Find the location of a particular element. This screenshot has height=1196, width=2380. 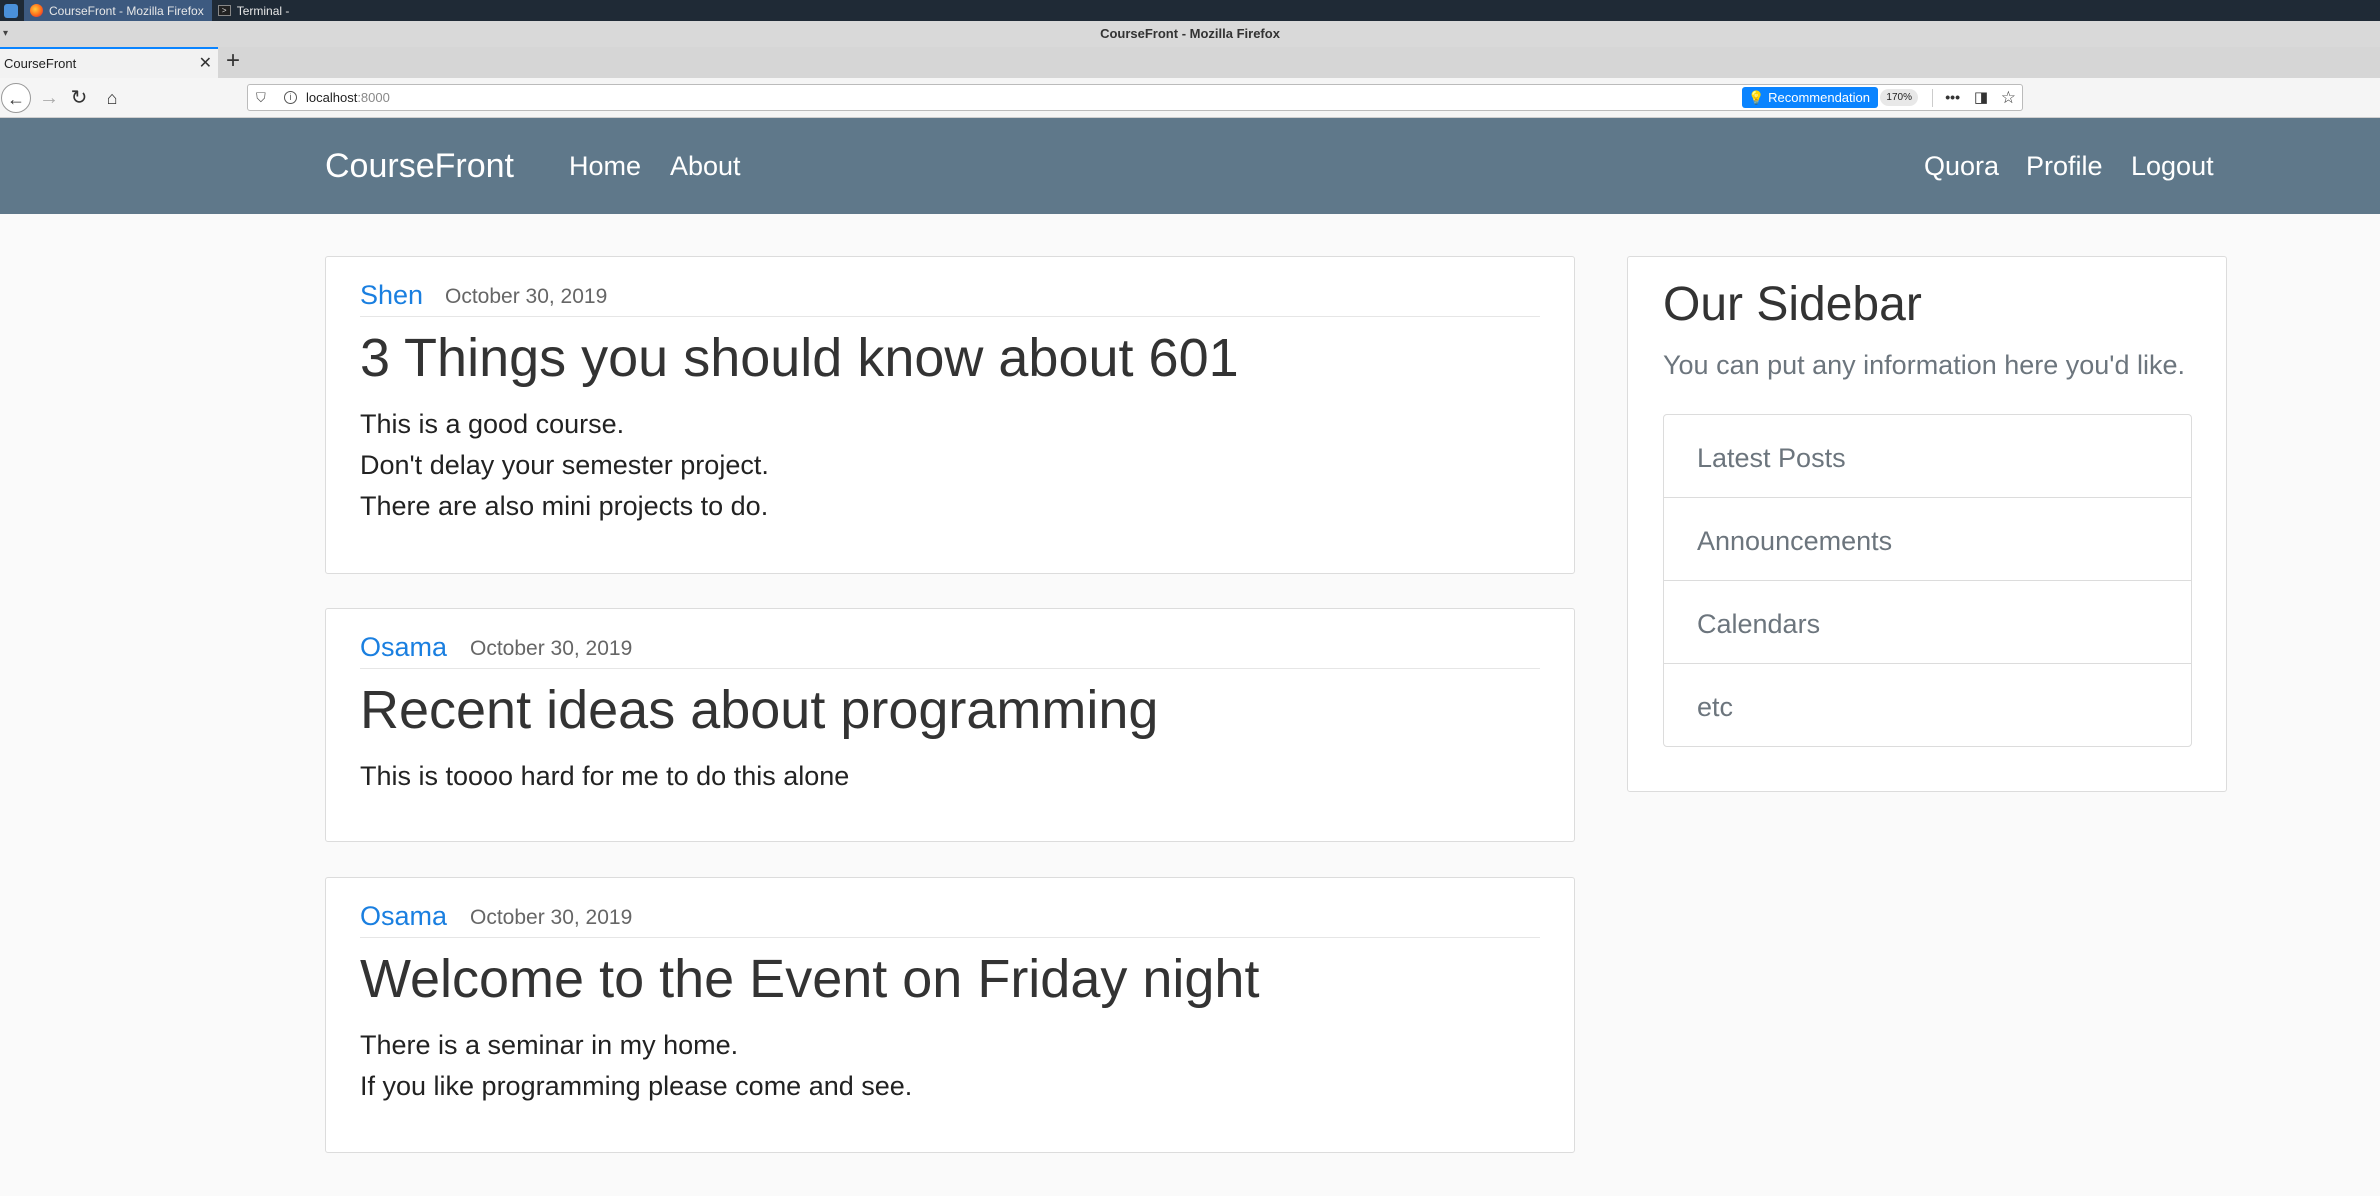

window-title: CourseFront - Mozilla Firefox is located at coordinates (1190, 33).